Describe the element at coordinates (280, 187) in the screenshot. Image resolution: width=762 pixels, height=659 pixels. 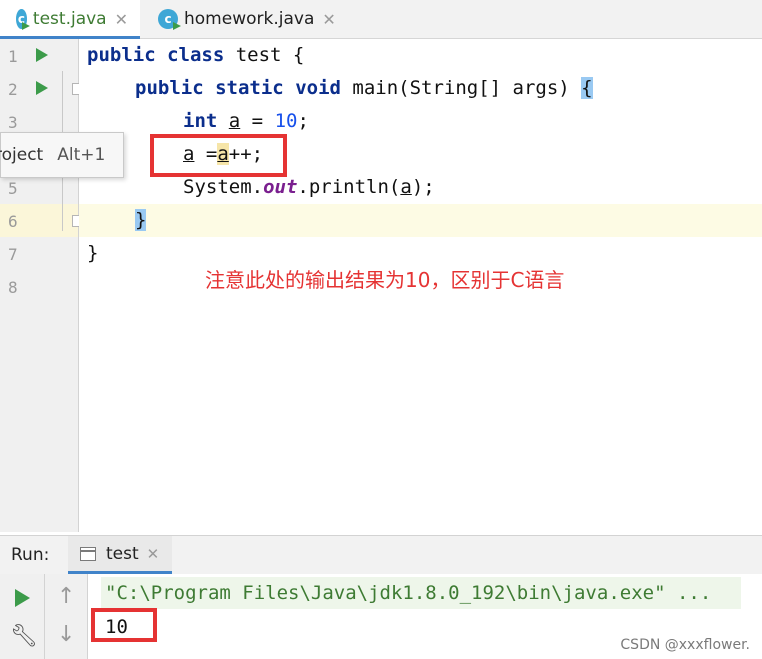
I see `static-field: out` at that location.